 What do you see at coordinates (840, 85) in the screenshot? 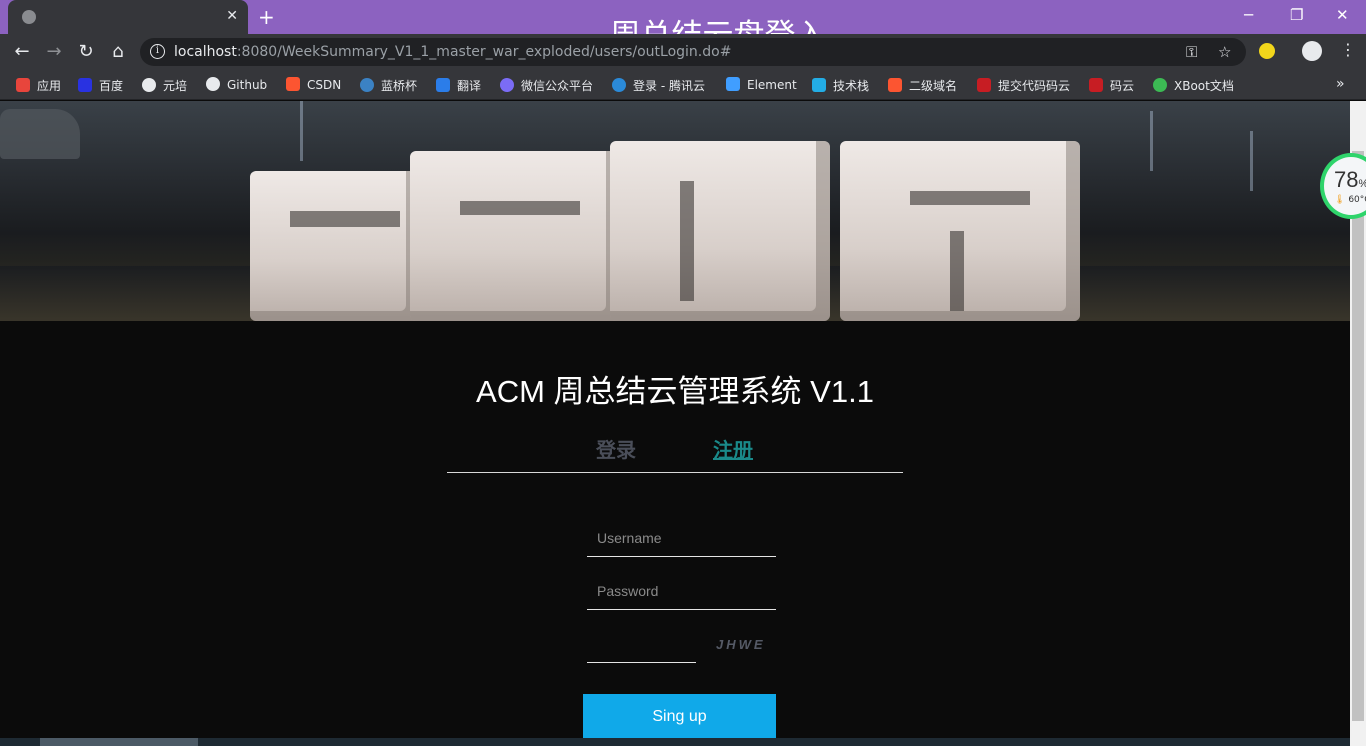
I see `bookmark-tech-stack: 技术栈` at bounding box center [840, 85].